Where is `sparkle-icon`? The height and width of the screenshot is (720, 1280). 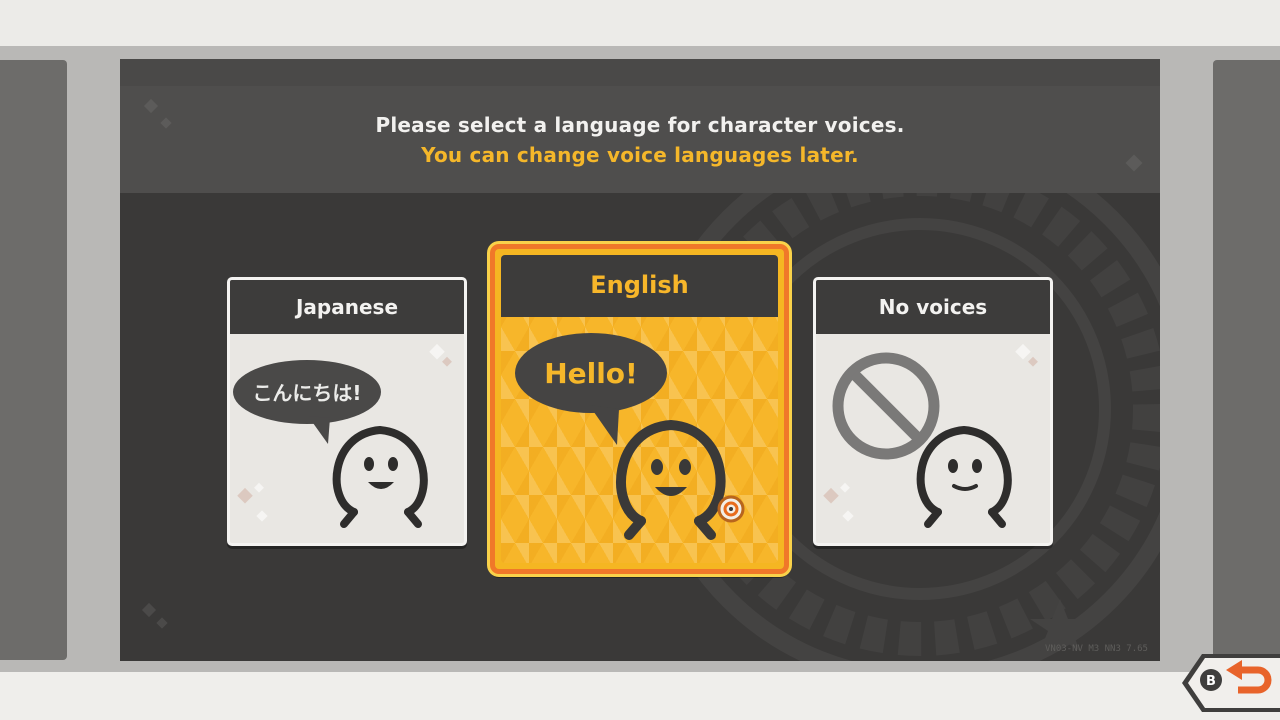
sparkle-icon is located at coordinates (154, 615).